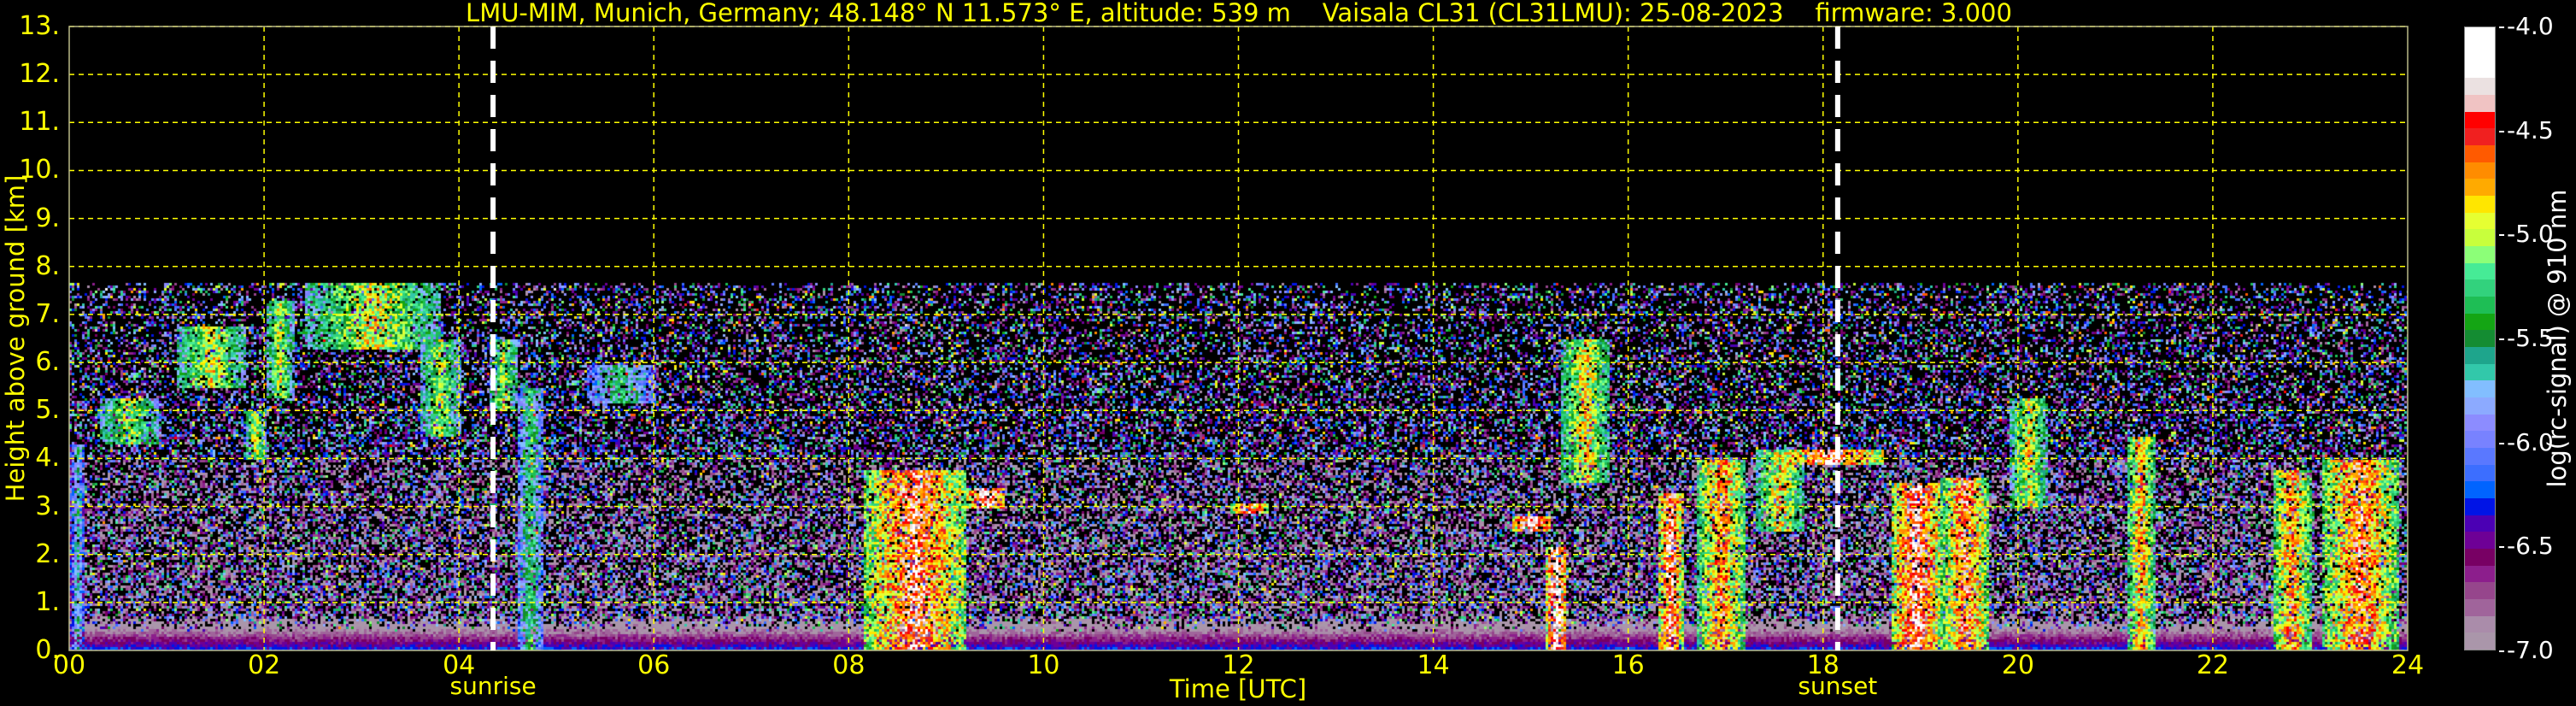 The width and height of the screenshot is (2576, 706). I want to click on y-tick-label: 13., so click(39, 26).